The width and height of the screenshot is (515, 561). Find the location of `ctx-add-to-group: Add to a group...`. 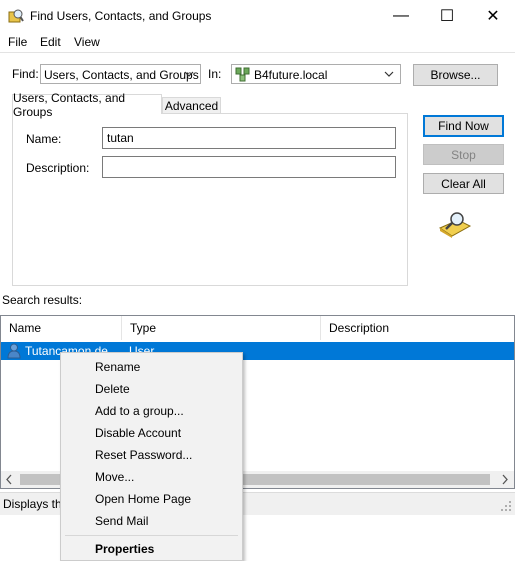

ctx-add-to-group: Add to a group... is located at coordinates (139, 411).